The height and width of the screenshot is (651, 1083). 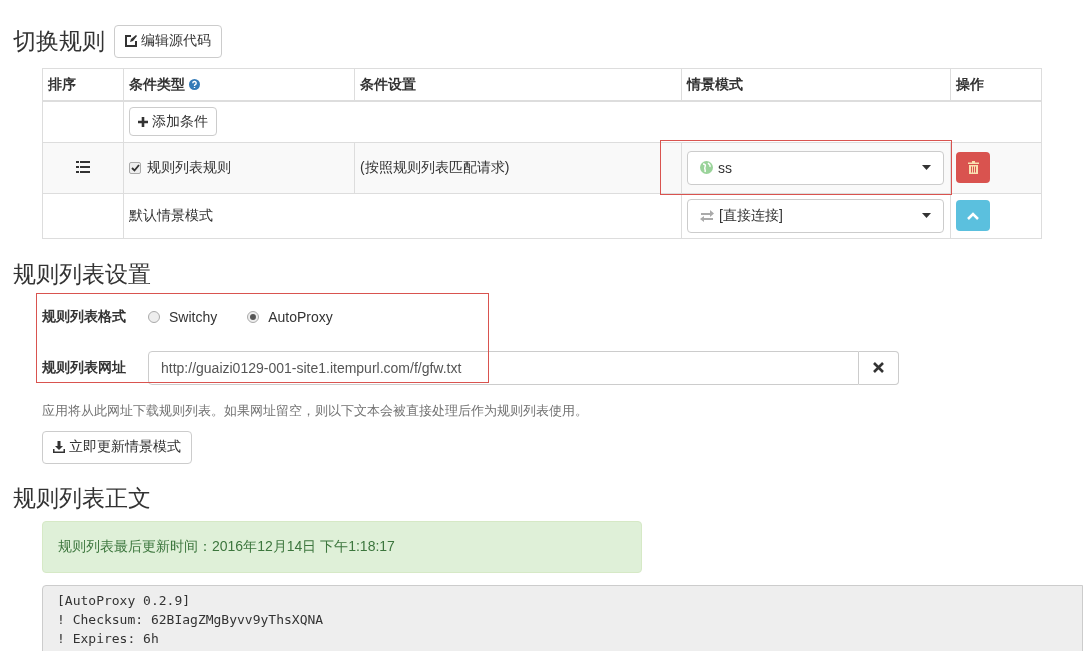 I want to click on close-icon, so click(x=878, y=367).